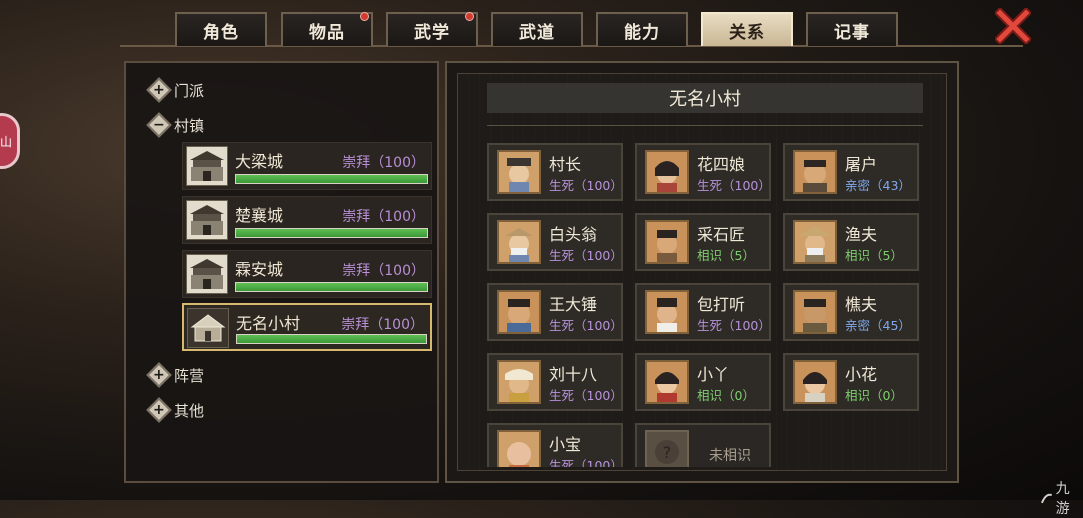 This screenshot has width=1083, height=518. What do you see at coordinates (713, 374) in the screenshot?
I see `npc-name: 小丫` at bounding box center [713, 374].